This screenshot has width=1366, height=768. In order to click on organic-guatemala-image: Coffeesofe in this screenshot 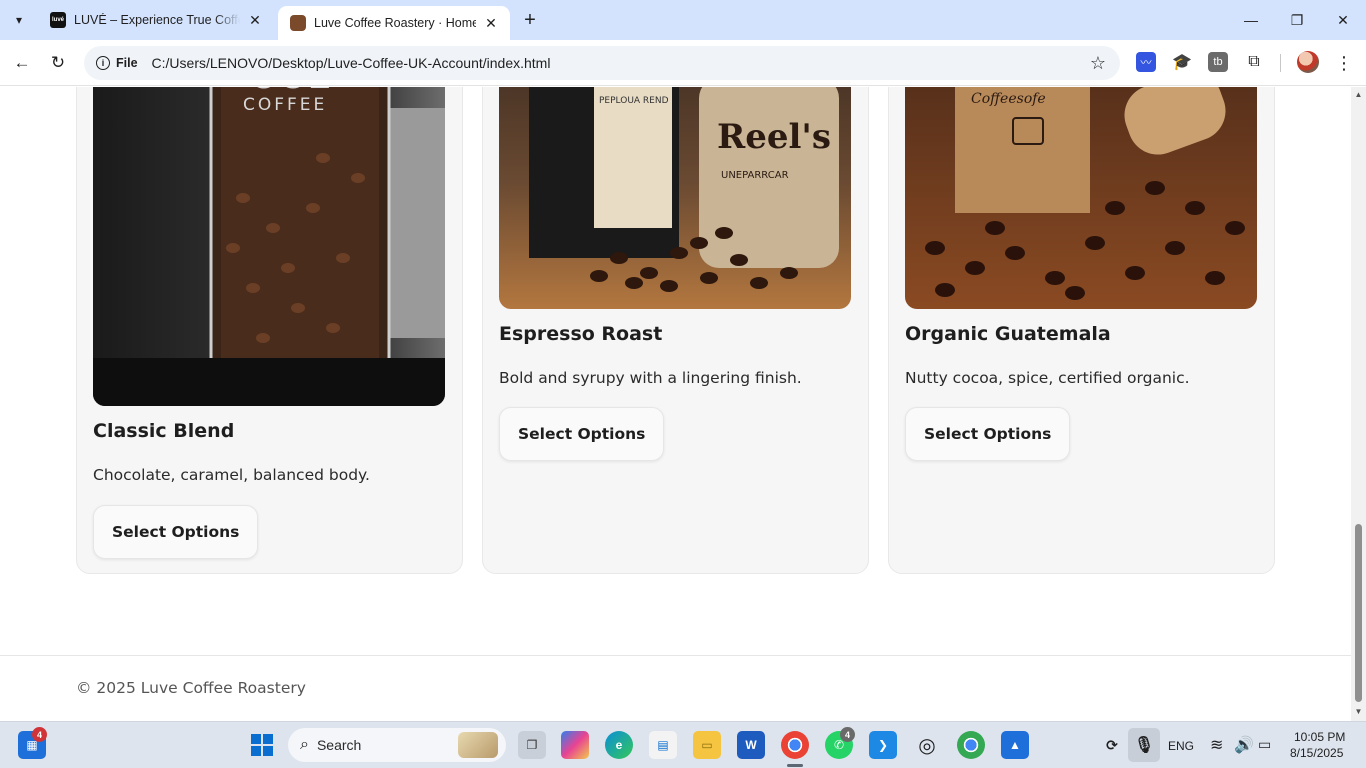, I will do `click(1081, 198)`.